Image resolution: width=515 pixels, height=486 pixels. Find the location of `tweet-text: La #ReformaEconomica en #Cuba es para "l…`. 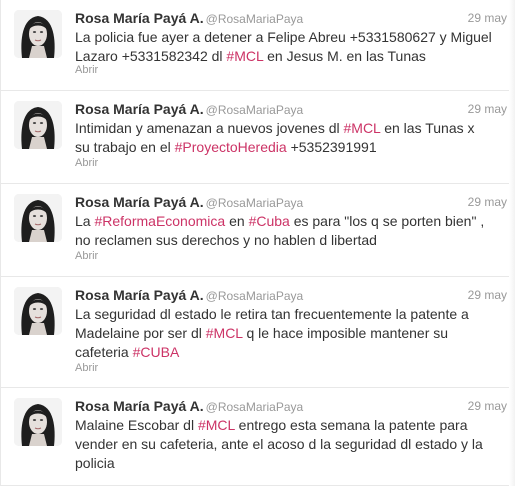

tweet-text: La #ReformaEconomica en #Cuba es para "l… is located at coordinates (284, 231).